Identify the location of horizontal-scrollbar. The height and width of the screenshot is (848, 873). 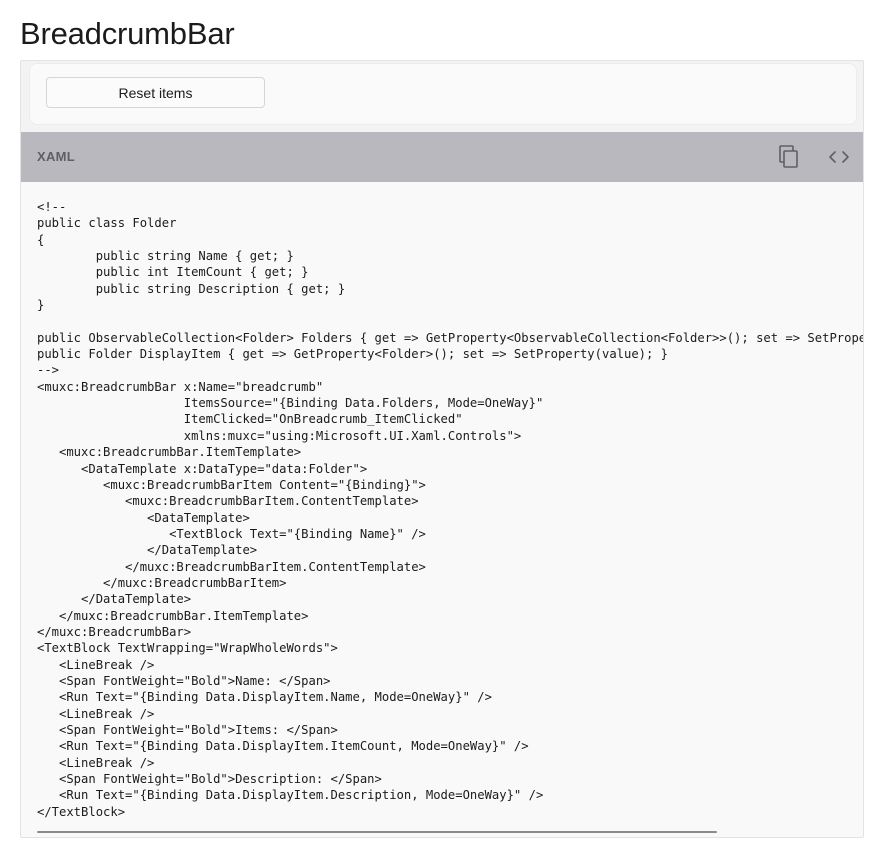
(377, 832).